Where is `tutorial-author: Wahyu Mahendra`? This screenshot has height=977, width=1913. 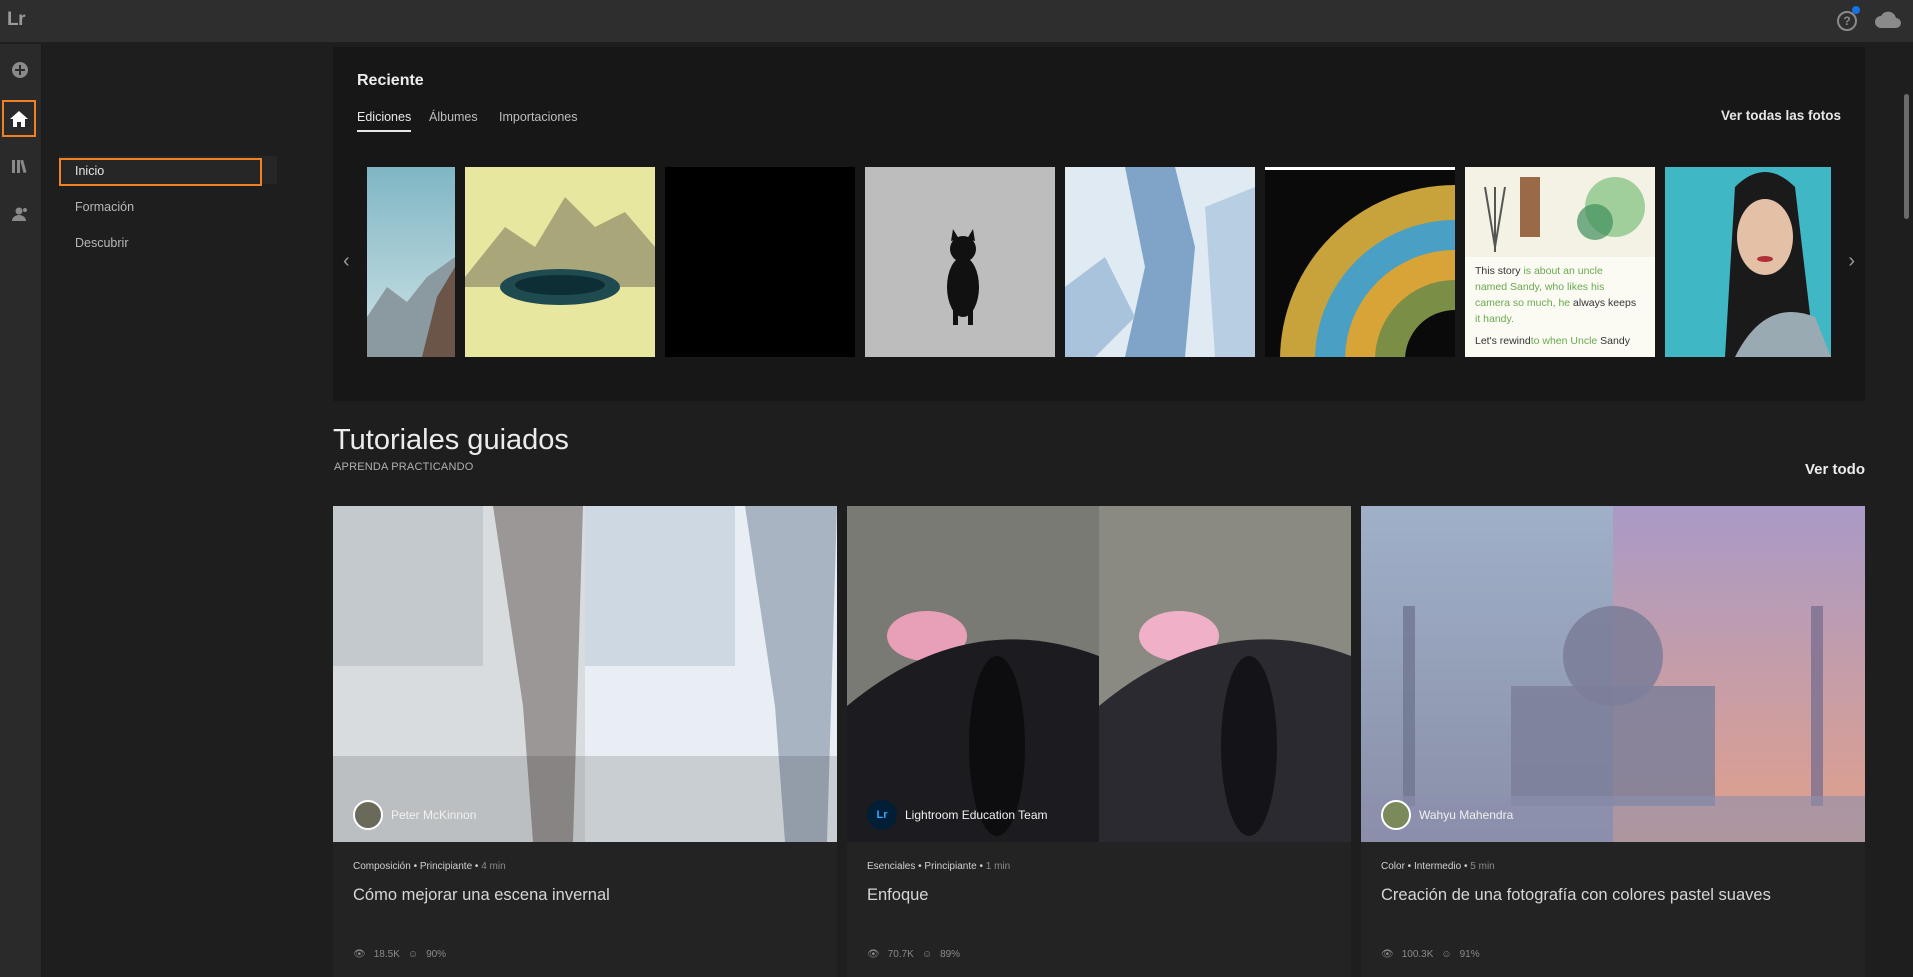 tutorial-author: Wahyu Mahendra is located at coordinates (1447, 815).